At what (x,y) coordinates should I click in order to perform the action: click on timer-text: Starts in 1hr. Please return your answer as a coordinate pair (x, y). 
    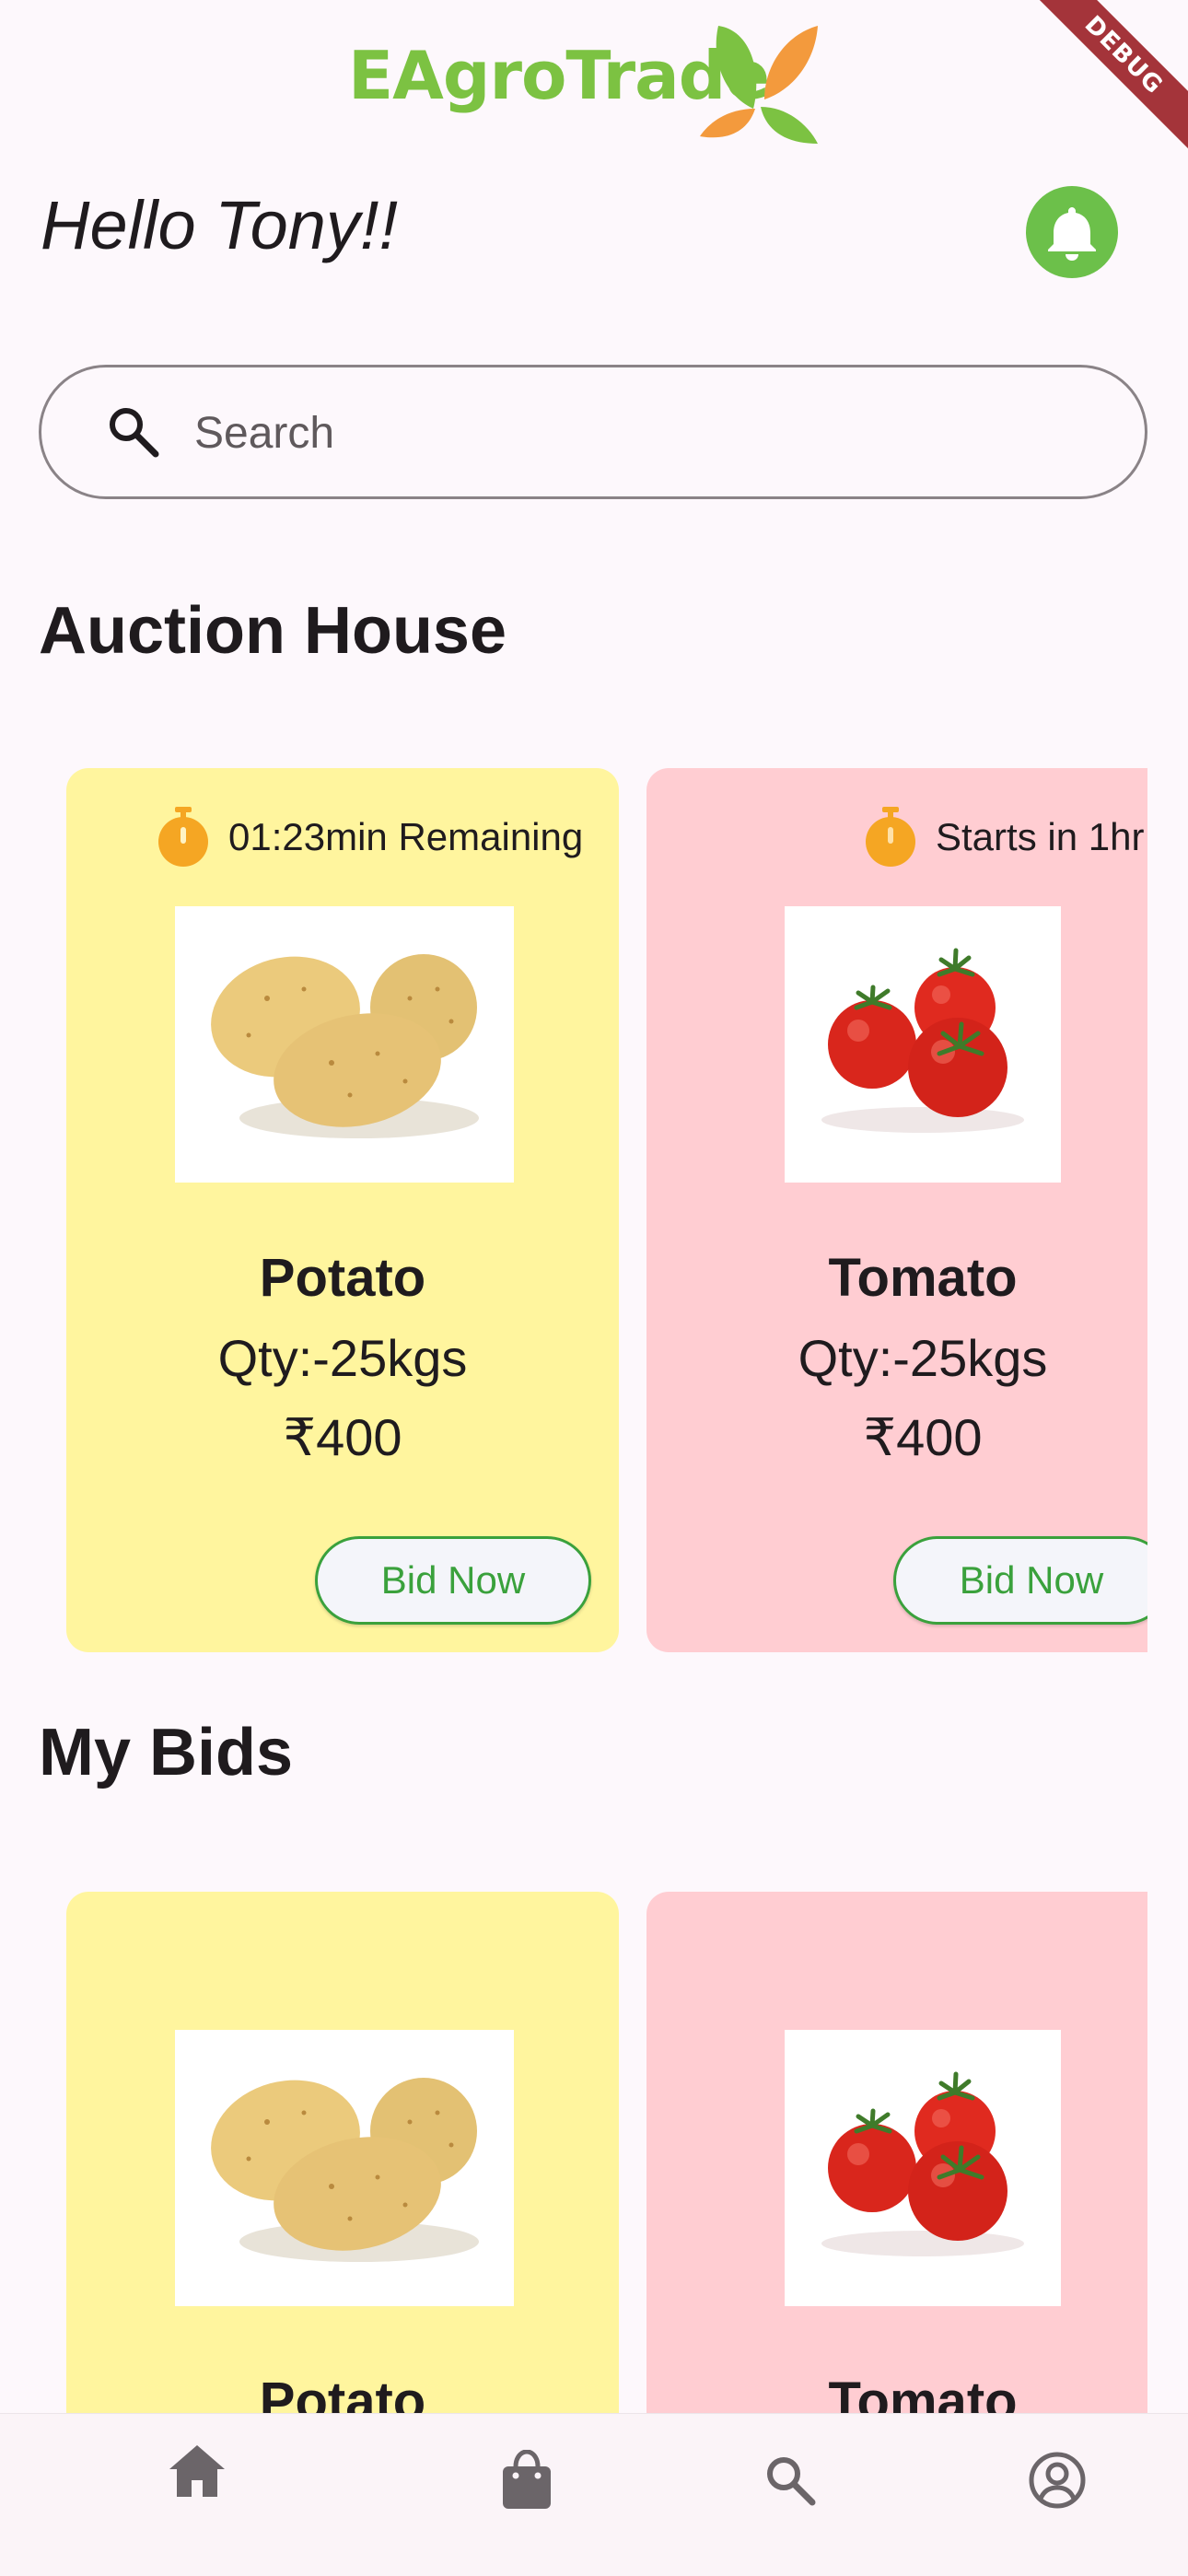
    Looking at the image, I should click on (1040, 836).